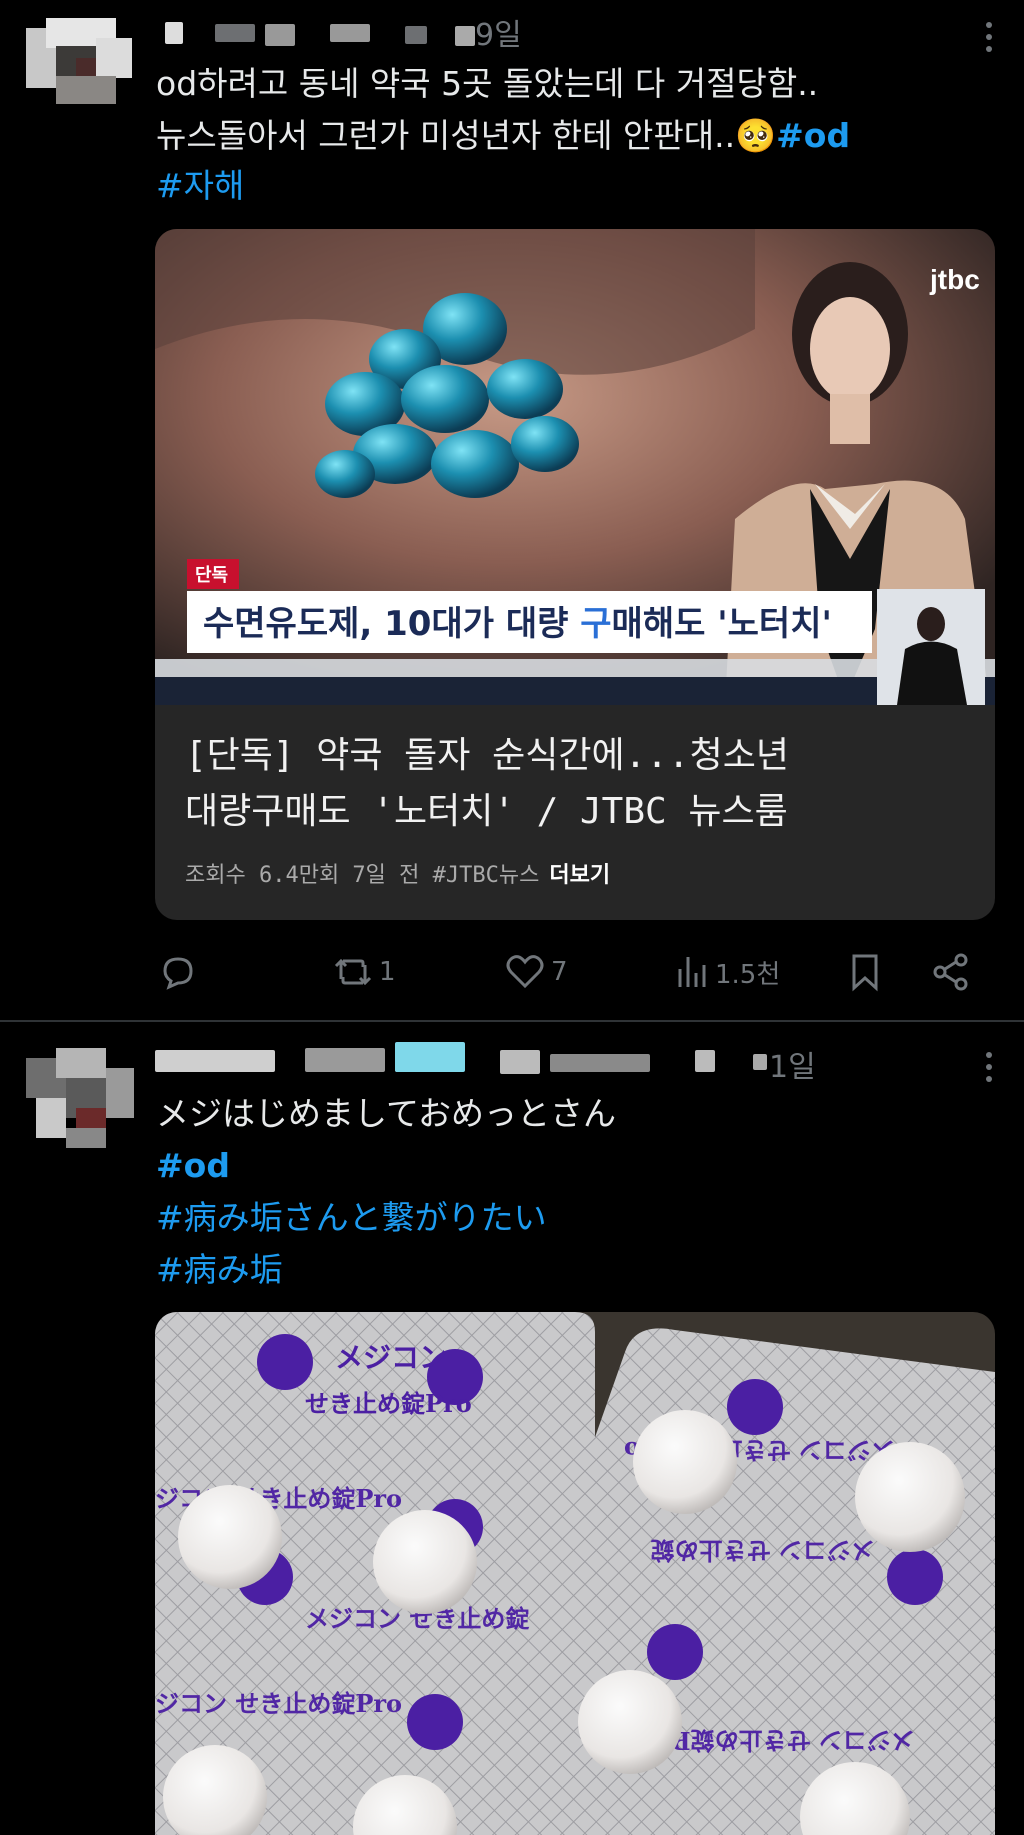  Describe the element at coordinates (391, 624) in the screenshot. I see `caption-part-a: 수면유도제, 10대가 대량` at that location.